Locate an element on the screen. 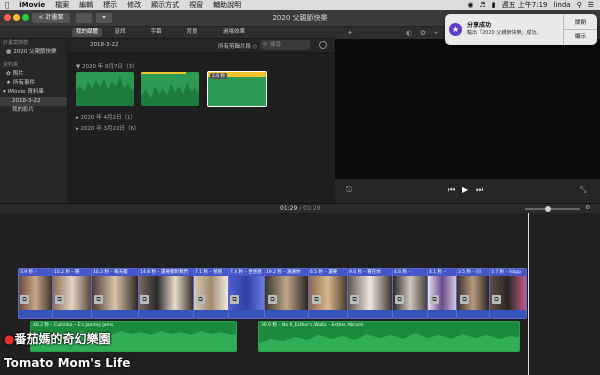  notification-body: 輸出「2020 父親節快樂」成功。 is located at coordinates (504, 33).